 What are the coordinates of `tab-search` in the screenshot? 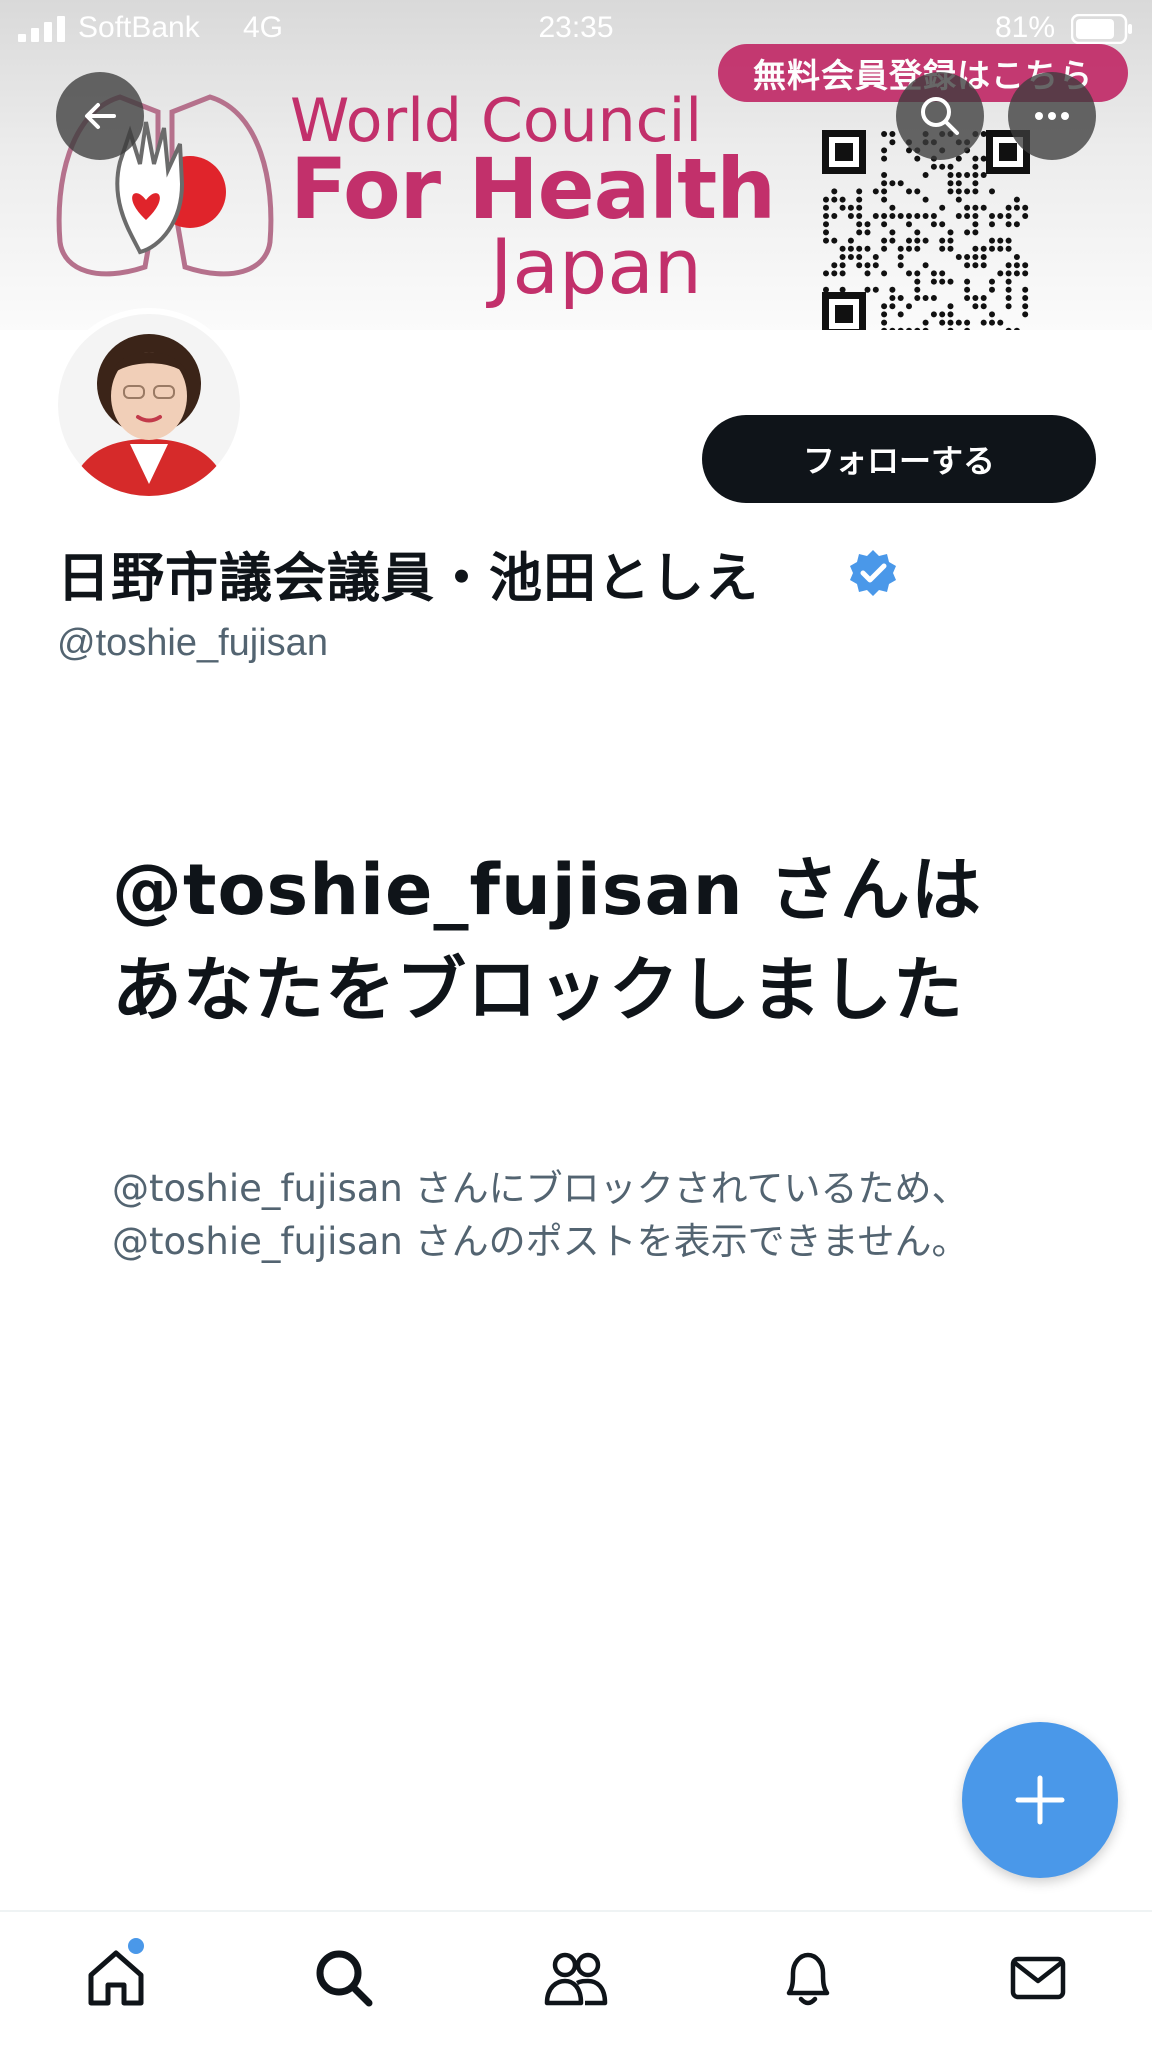 It's located at (344, 1978).